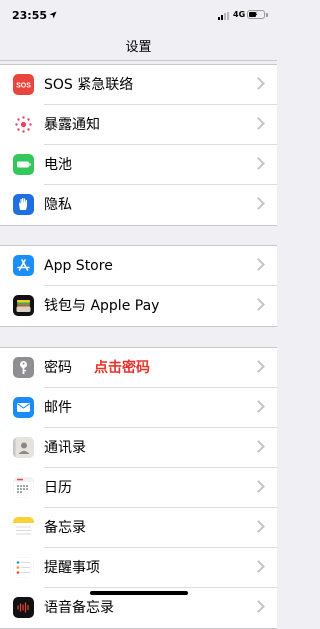 This screenshot has width=320, height=629. I want to click on location-arrow-icon, so click(53, 15).